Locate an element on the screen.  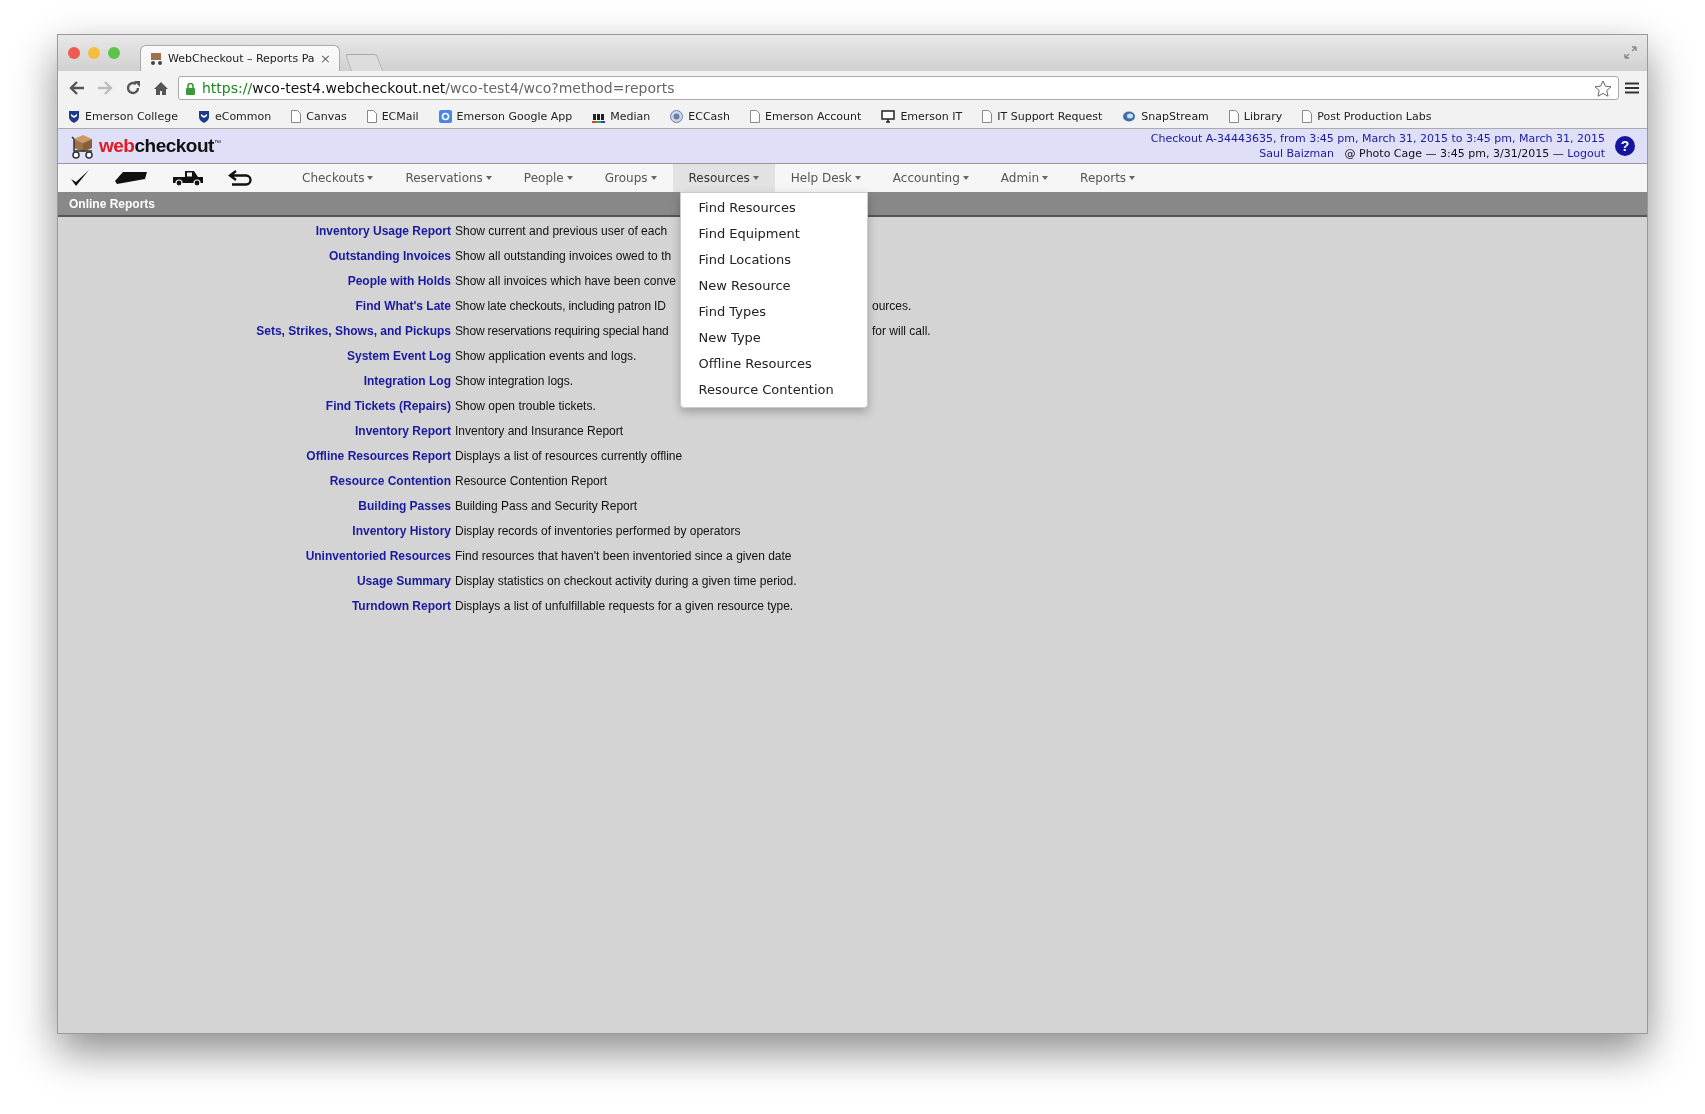
report-description: Show late checkouts, including patron ID is located at coordinates (561, 305).